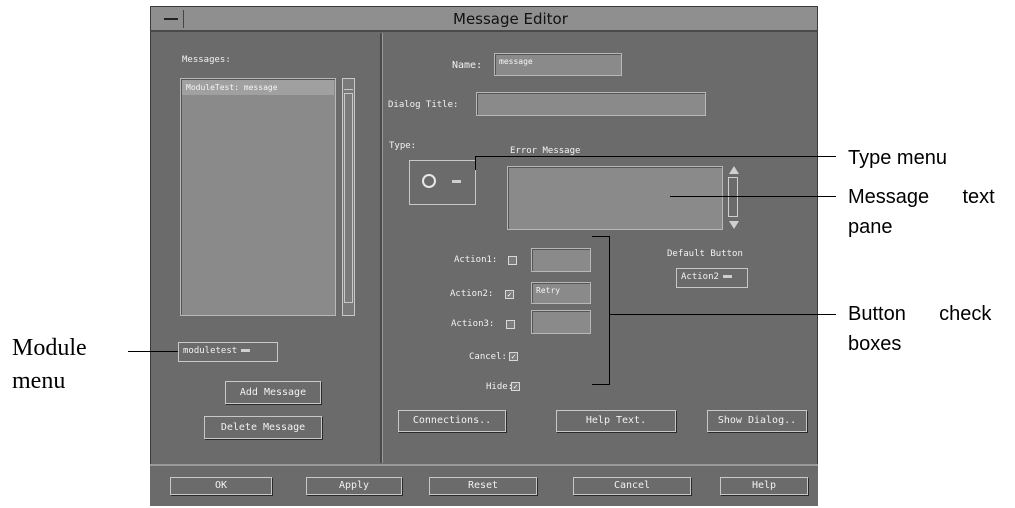 The image size is (1015, 508). Describe the element at coordinates (875, 344) in the screenshot. I see `button-check-boxes-callout-2: boxes` at that location.